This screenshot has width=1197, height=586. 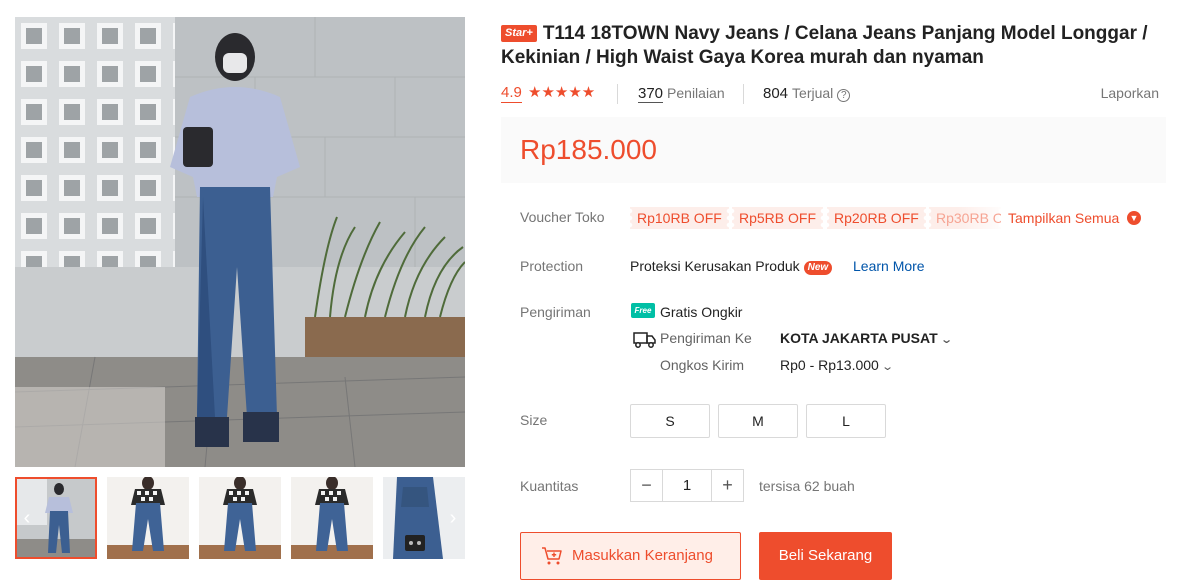 What do you see at coordinates (1130, 93) in the screenshot?
I see `report-link: Laporkan` at bounding box center [1130, 93].